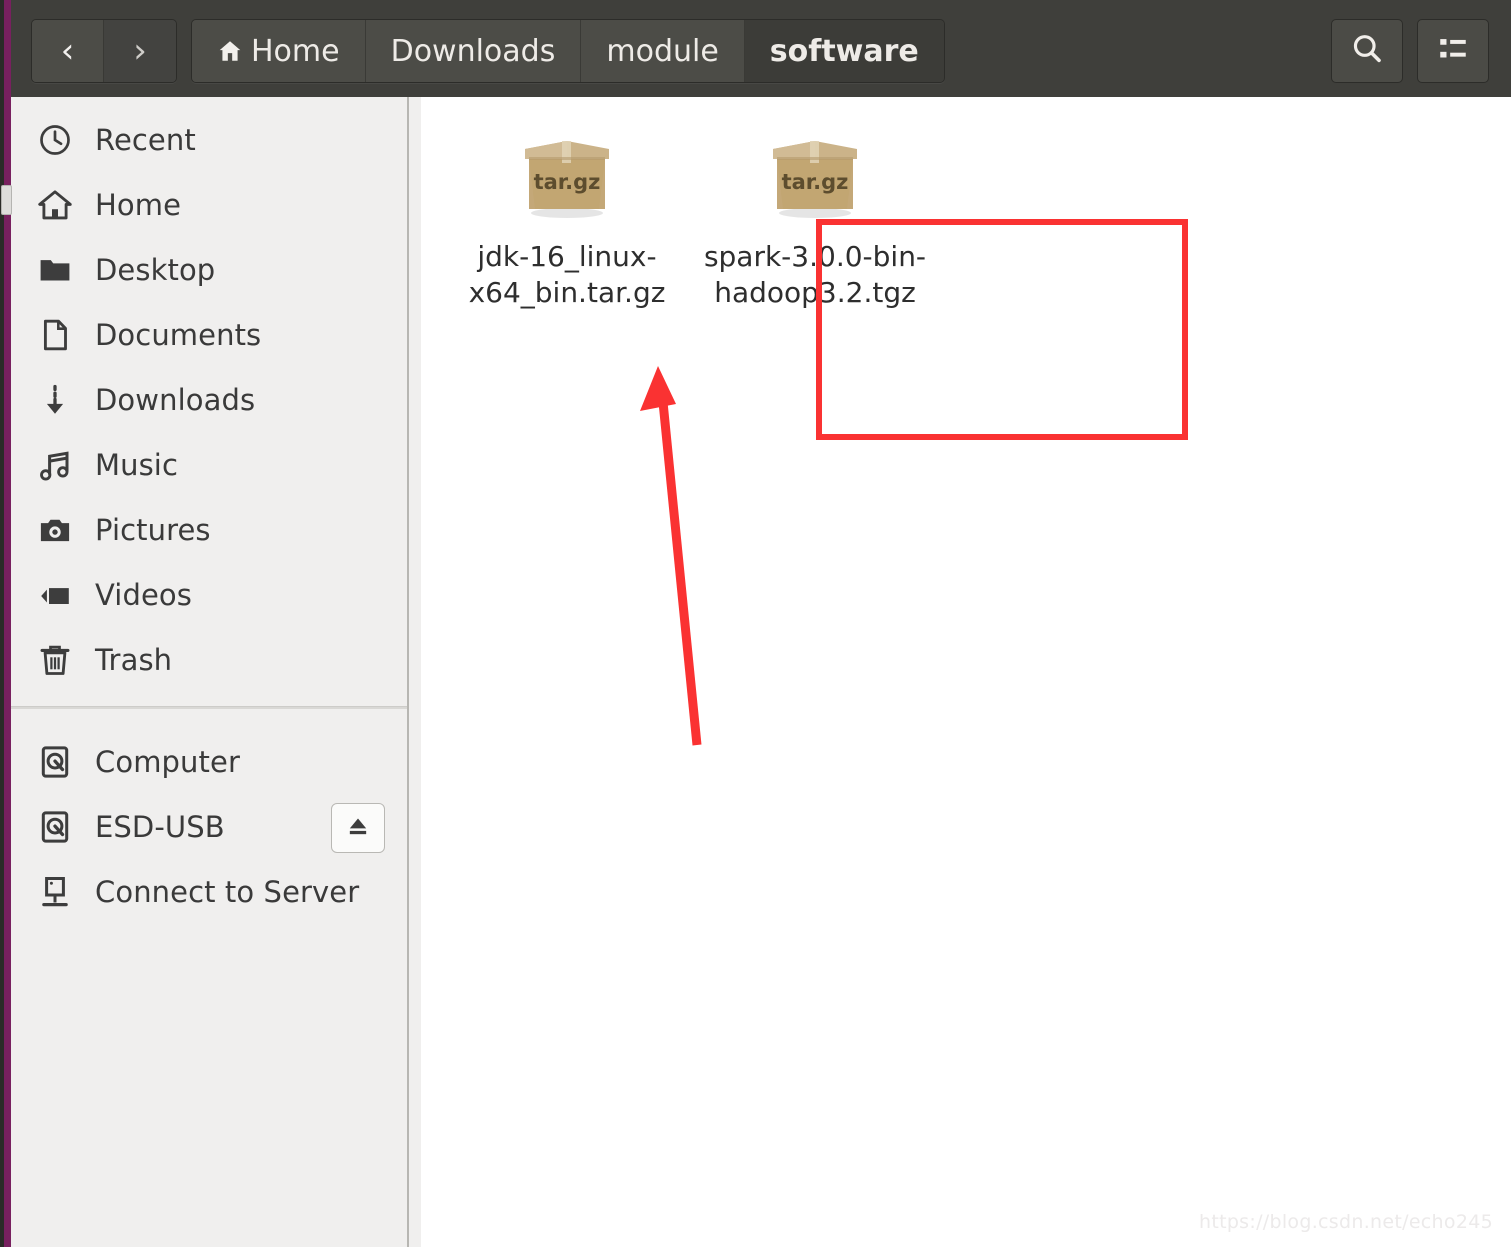 This screenshot has height=1247, width=1511. I want to click on navigation-buttons: ‹ ›, so click(104, 51).